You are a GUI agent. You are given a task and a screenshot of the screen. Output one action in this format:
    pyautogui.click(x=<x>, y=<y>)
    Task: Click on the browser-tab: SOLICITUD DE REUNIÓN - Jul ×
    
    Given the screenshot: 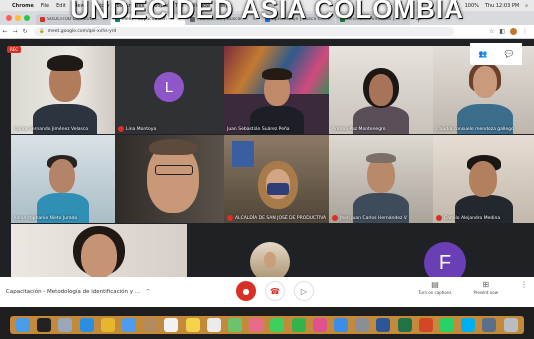 What is the action you would take?
    pyautogui.click(x=73, y=19)
    